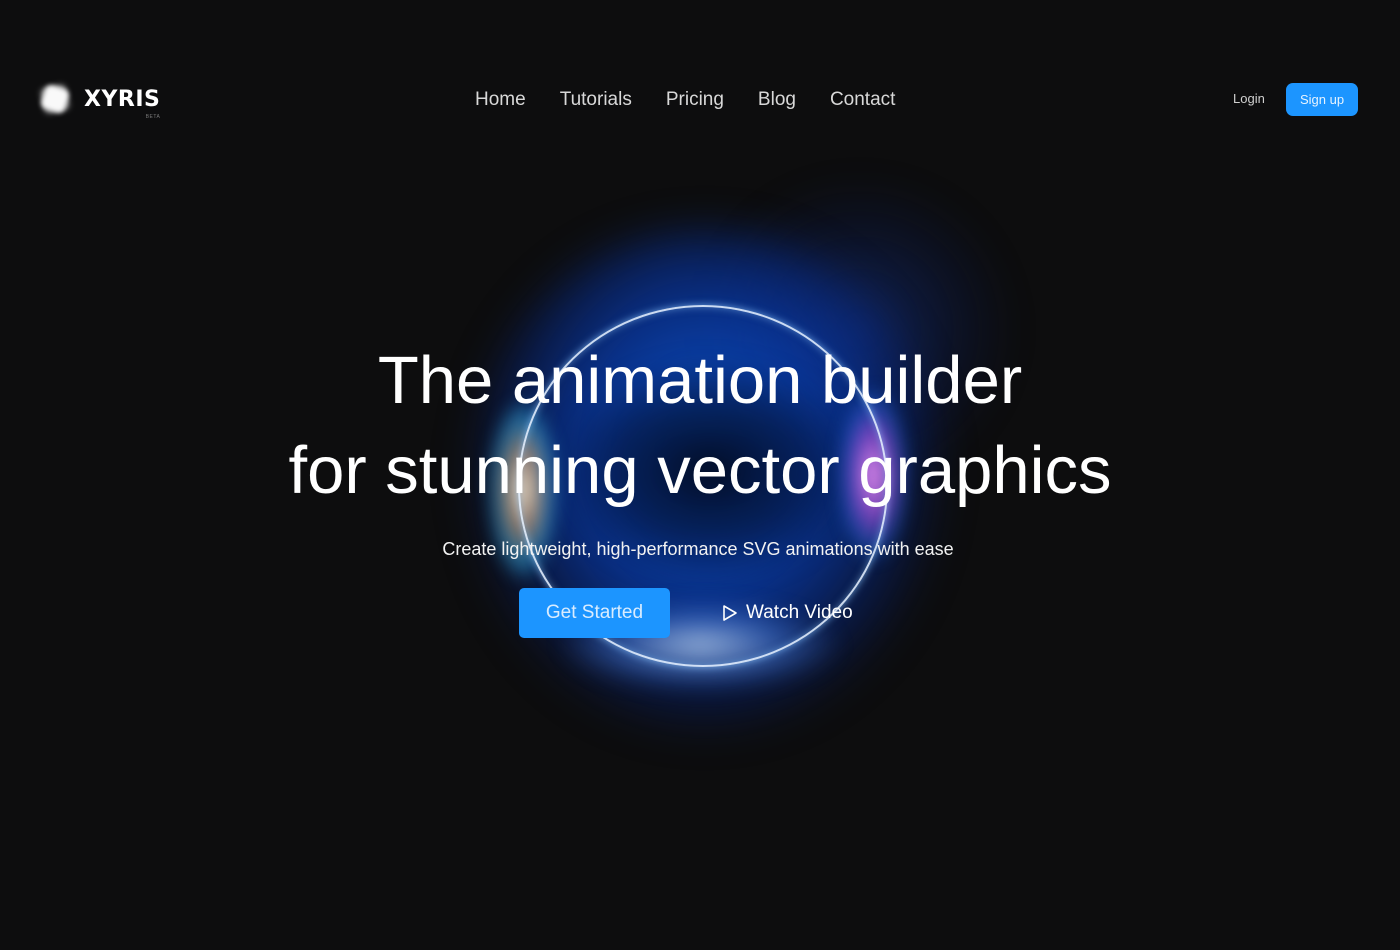  I want to click on brand-name: XYRIS, so click(122, 99).